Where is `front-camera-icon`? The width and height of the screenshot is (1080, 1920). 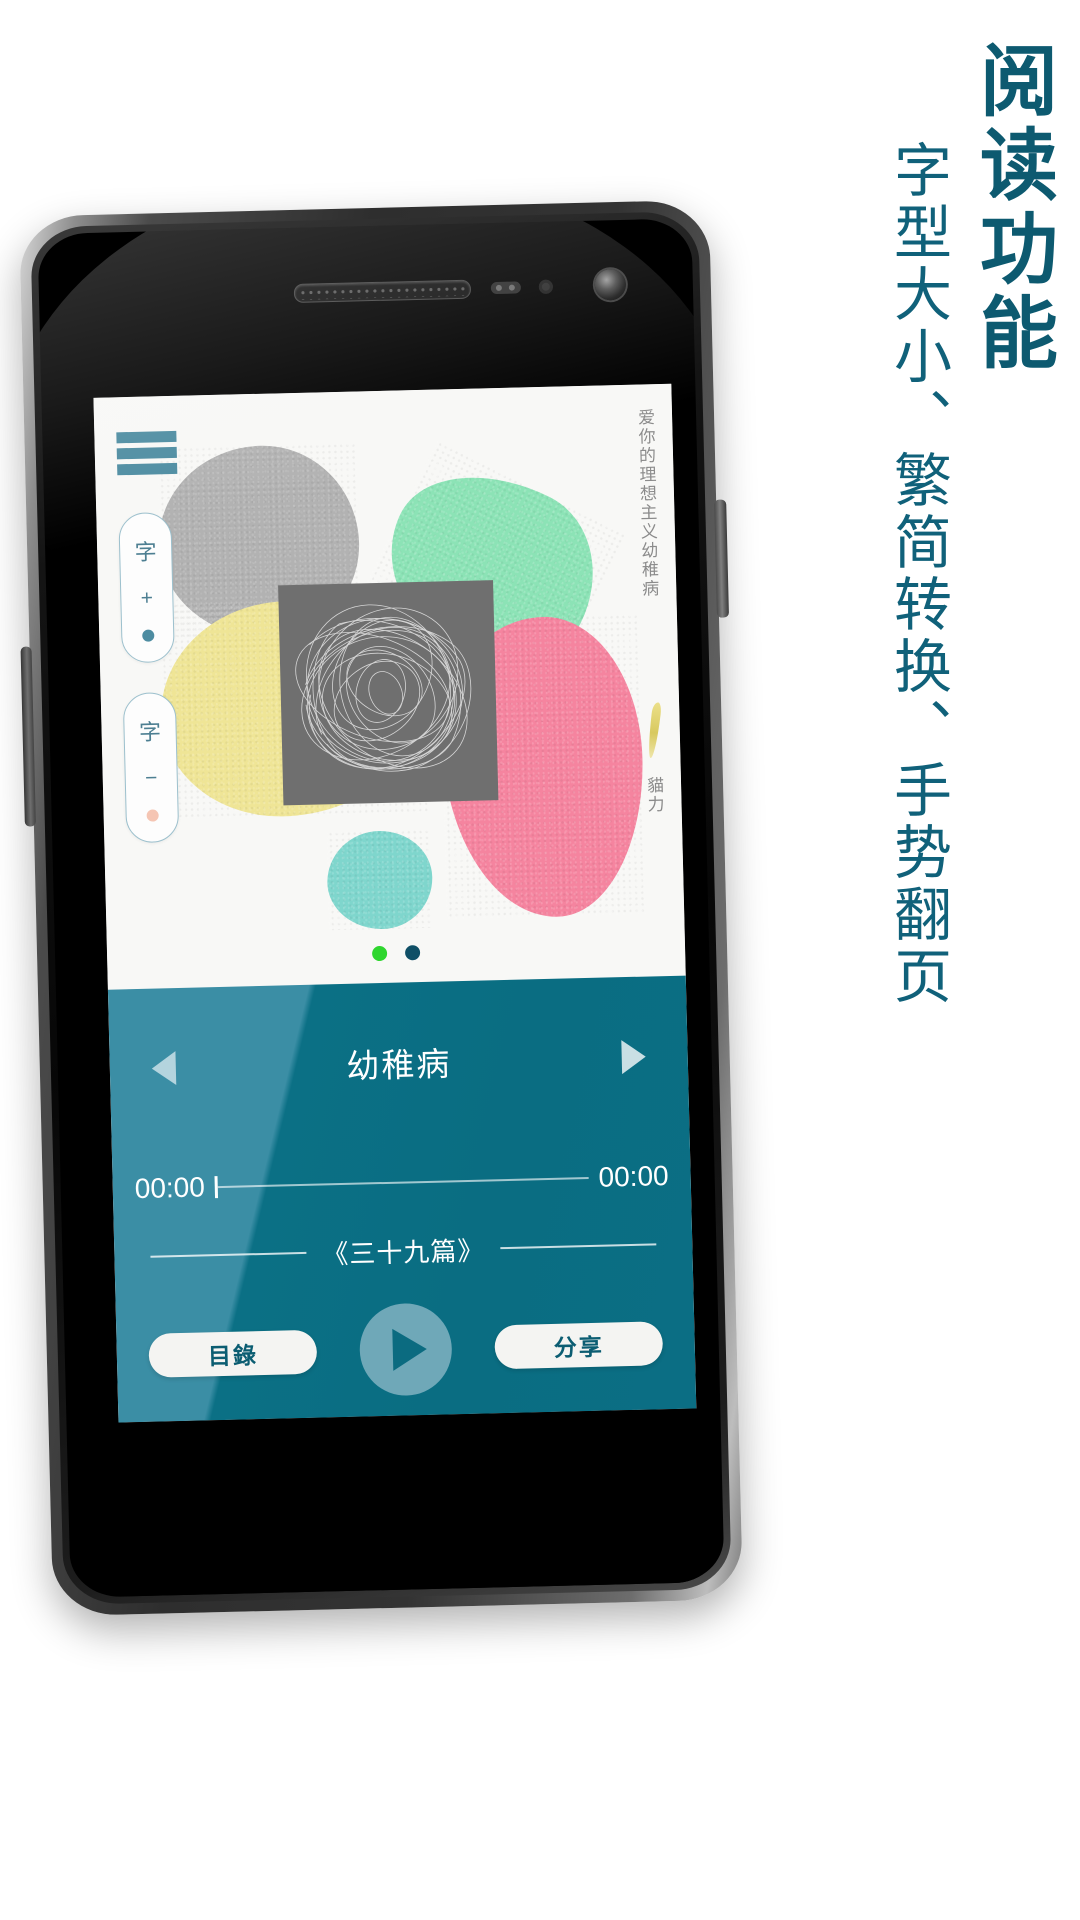 front-camera-icon is located at coordinates (610, 284).